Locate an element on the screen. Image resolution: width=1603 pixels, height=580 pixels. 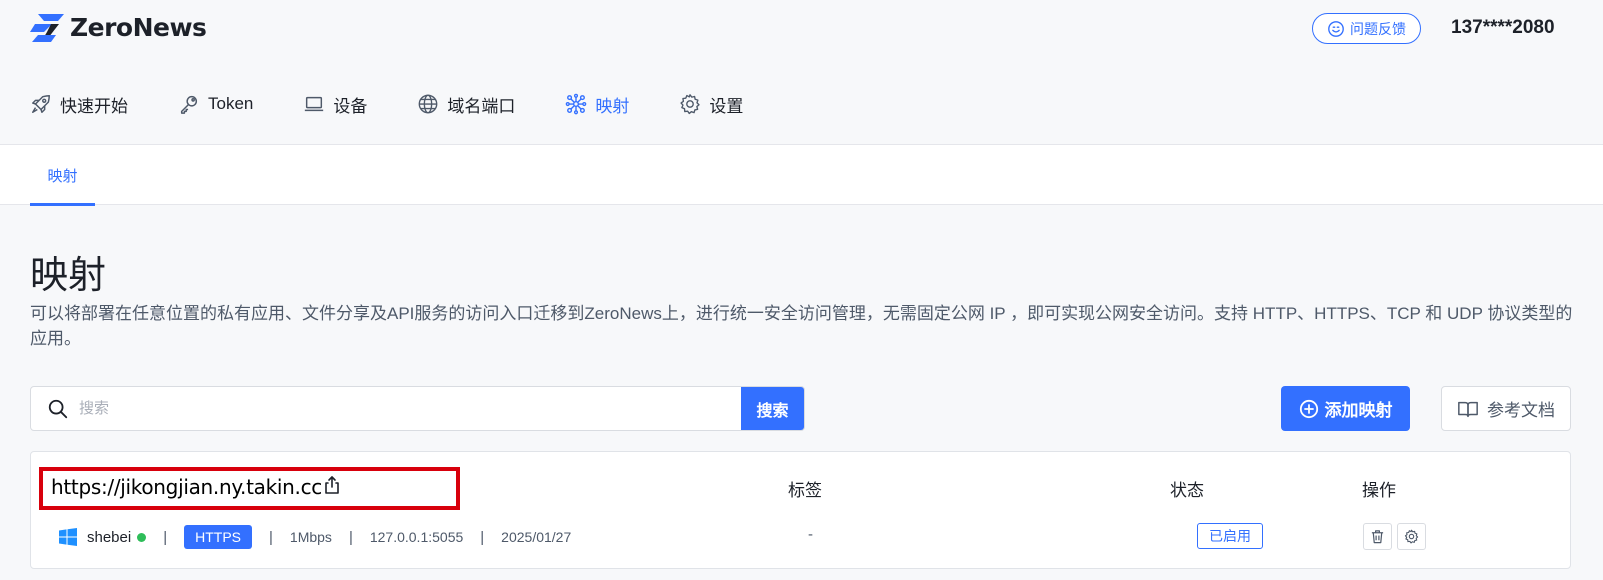
created-date: 2025/01/27 is located at coordinates (536, 537).